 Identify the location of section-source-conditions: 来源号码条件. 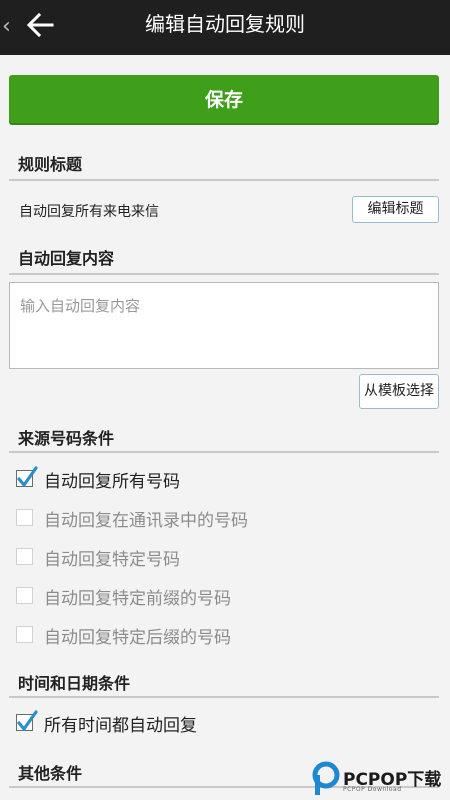
(66, 438).